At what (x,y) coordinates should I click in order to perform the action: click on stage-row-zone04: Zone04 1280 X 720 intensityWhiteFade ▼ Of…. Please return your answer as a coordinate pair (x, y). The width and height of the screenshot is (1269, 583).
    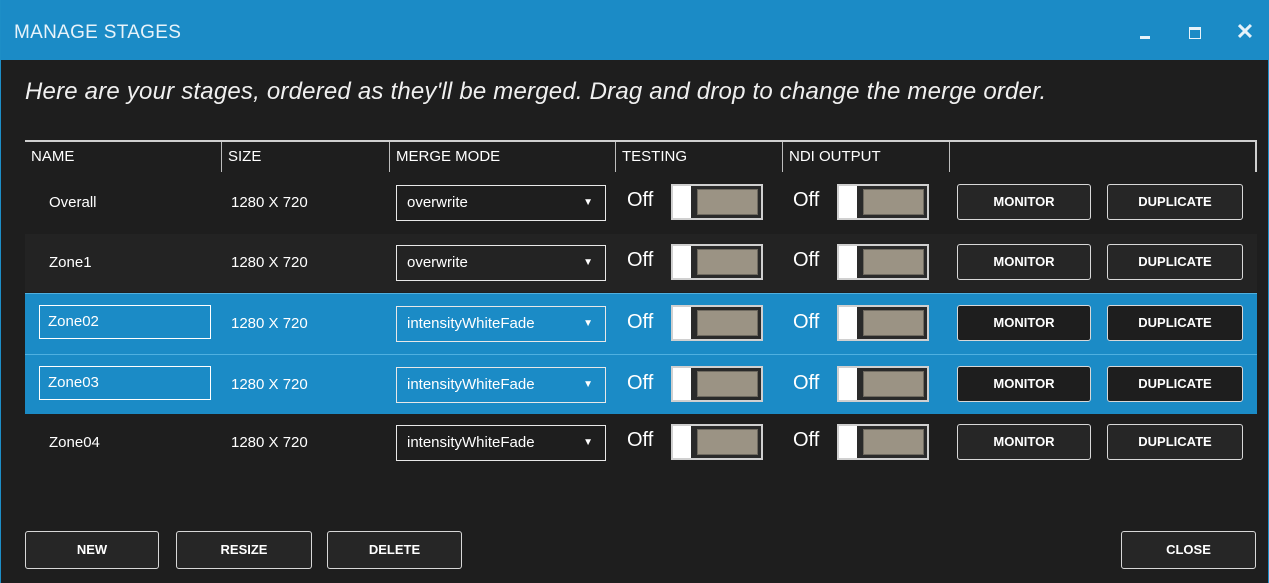
    Looking at the image, I should click on (641, 443).